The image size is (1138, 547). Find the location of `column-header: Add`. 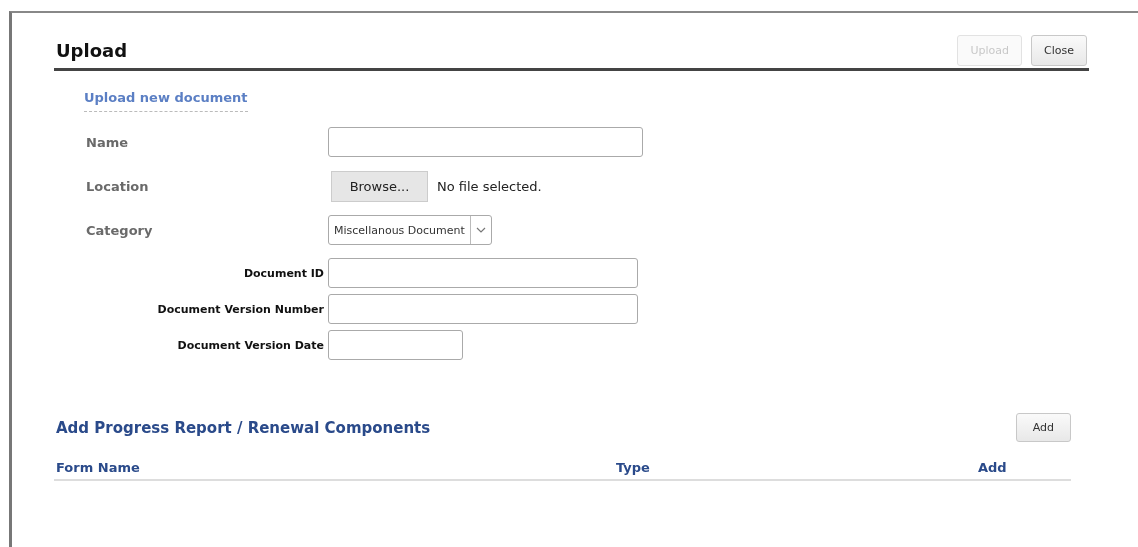

column-header: Add is located at coordinates (992, 467).